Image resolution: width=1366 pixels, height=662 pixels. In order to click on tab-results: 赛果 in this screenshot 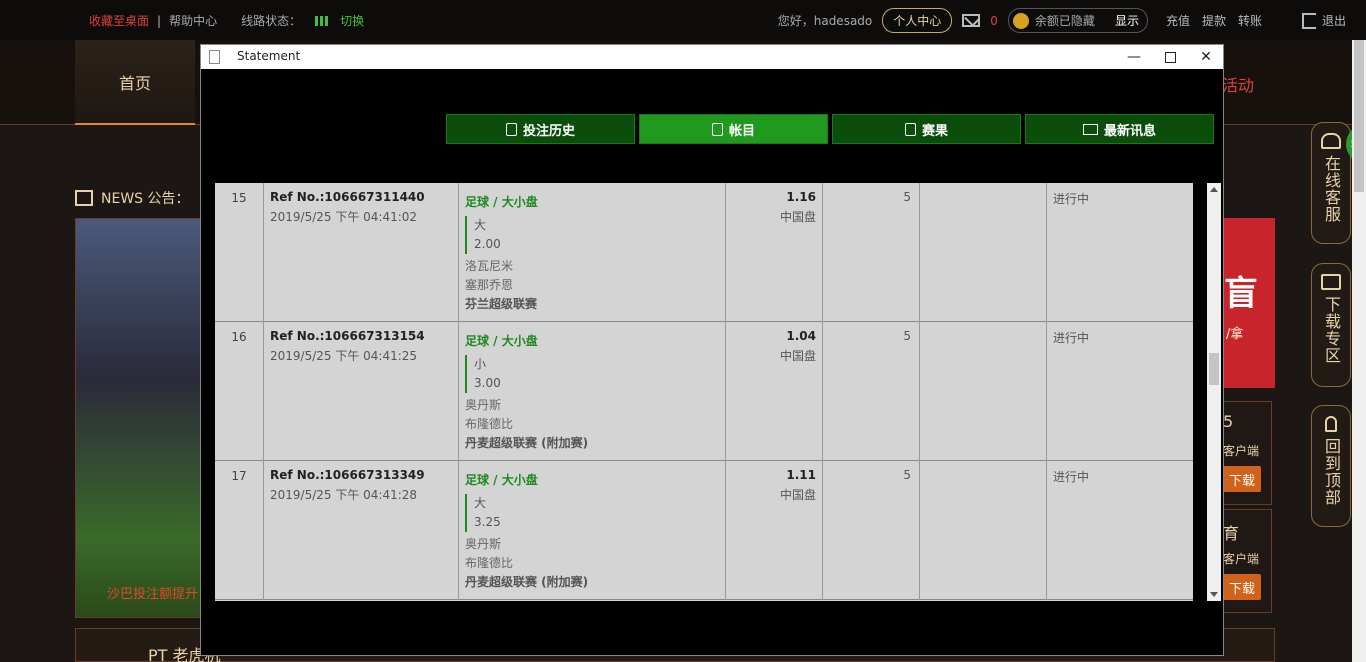, I will do `click(926, 129)`.